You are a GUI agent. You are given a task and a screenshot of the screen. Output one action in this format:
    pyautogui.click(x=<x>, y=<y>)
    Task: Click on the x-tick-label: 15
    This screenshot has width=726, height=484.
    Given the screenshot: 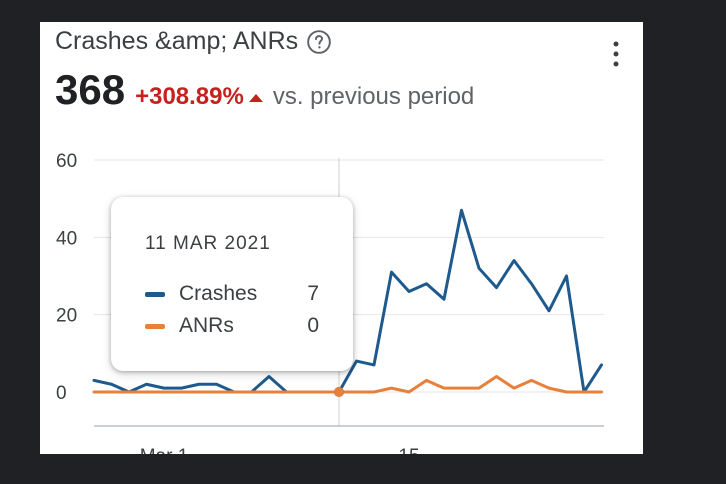 What is the action you would take?
    pyautogui.click(x=408, y=450)
    